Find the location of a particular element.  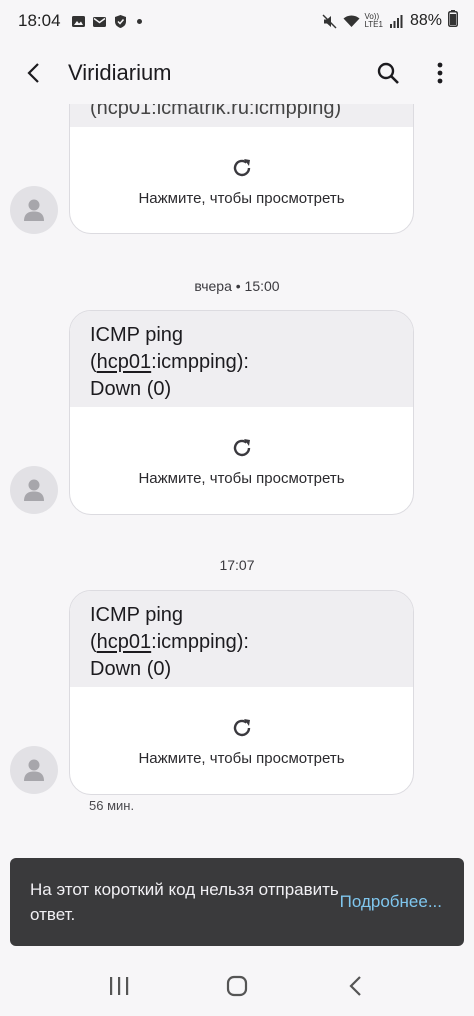

network-label: LTE1 is located at coordinates (373, 24).